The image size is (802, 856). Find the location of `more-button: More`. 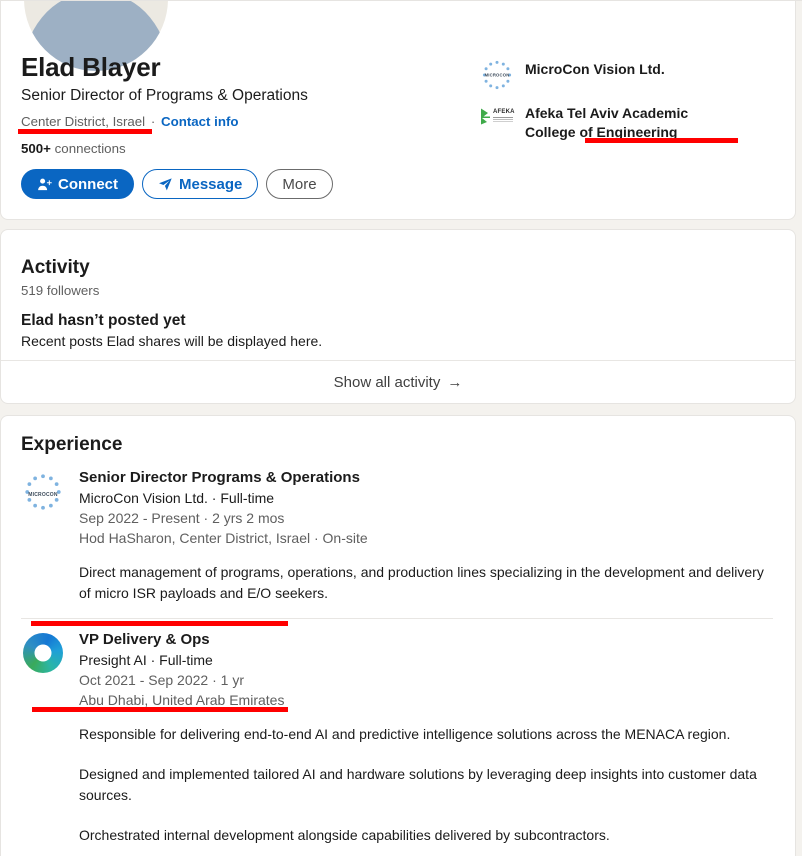

more-button: More is located at coordinates (299, 184).